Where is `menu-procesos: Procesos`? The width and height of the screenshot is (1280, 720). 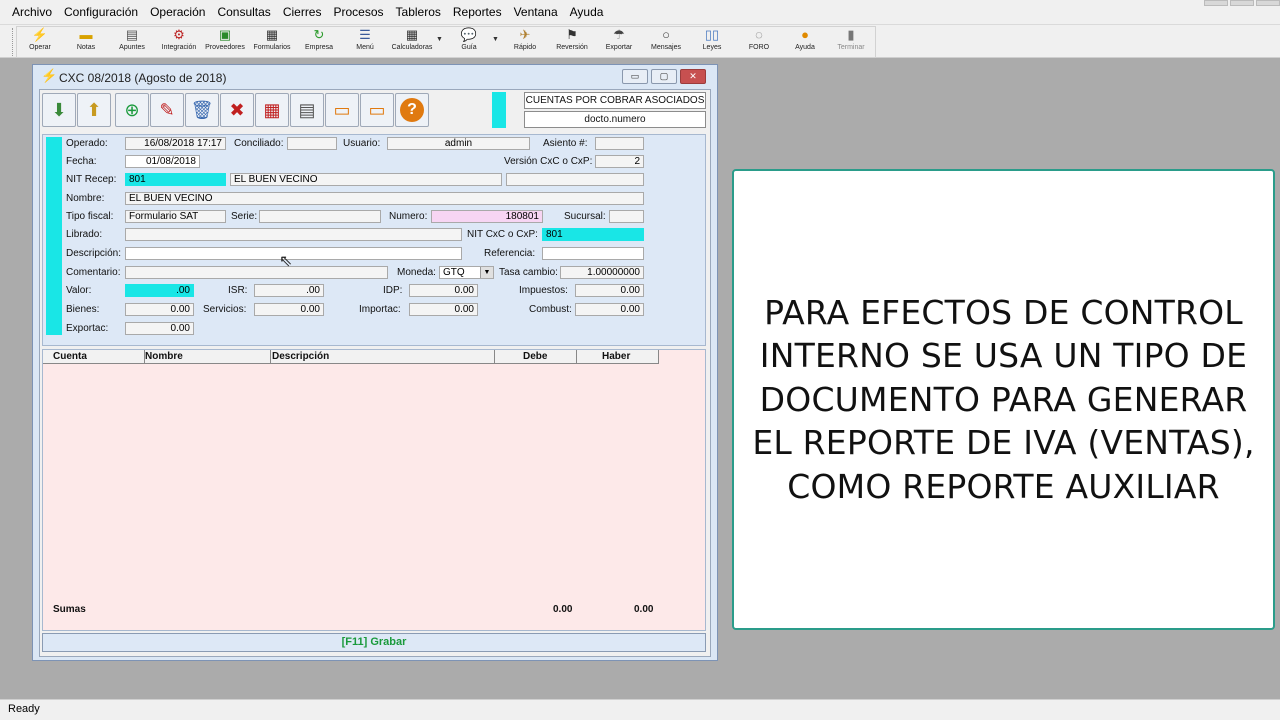 menu-procesos: Procesos is located at coordinates (358, 12).